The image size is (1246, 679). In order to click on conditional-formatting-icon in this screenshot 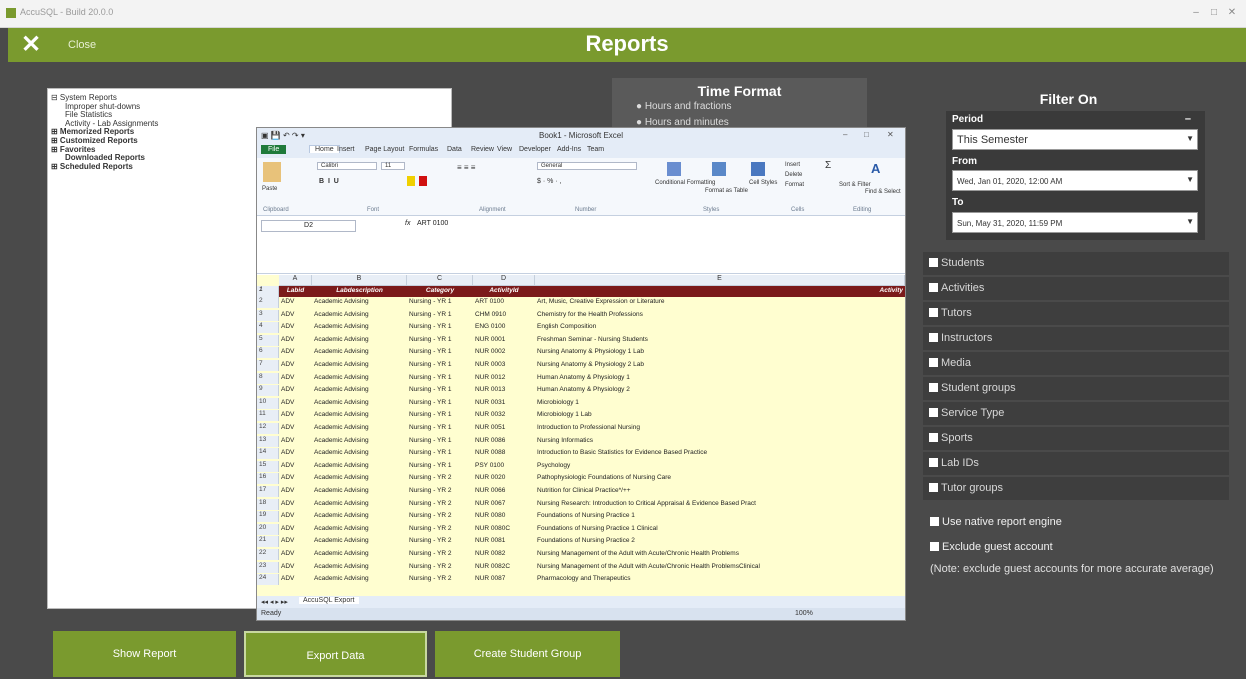, I will do `click(674, 169)`.